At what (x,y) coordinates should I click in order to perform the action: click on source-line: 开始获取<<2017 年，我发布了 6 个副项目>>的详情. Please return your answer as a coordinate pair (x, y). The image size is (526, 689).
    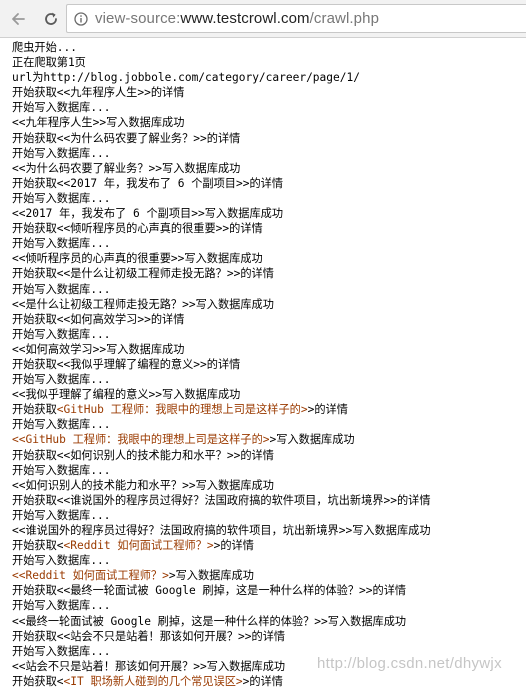
    Looking at the image, I should click on (267, 183).